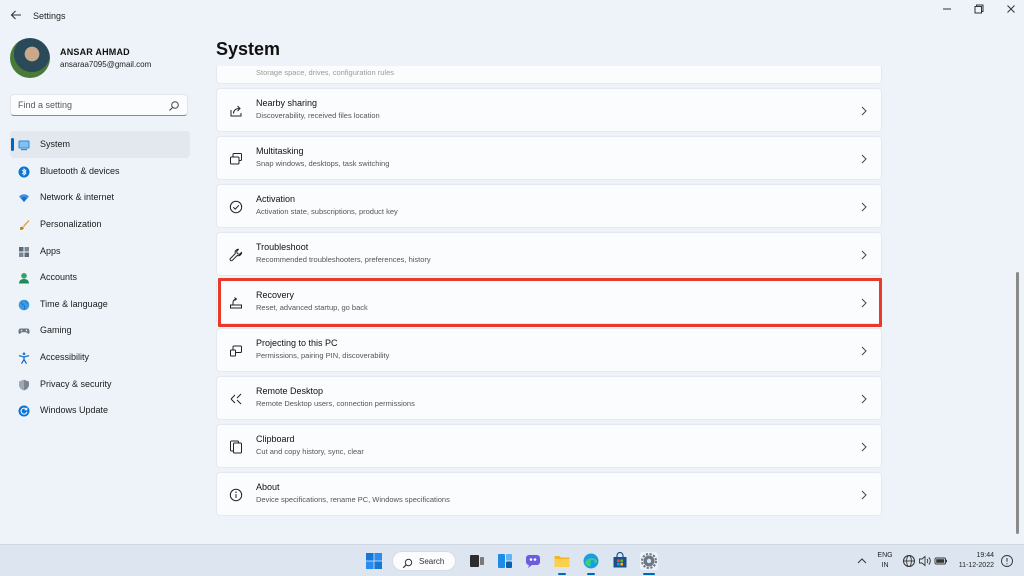  What do you see at coordinates (65, 357) in the screenshot?
I see `sidebar-item-label: Accessibility` at bounding box center [65, 357].